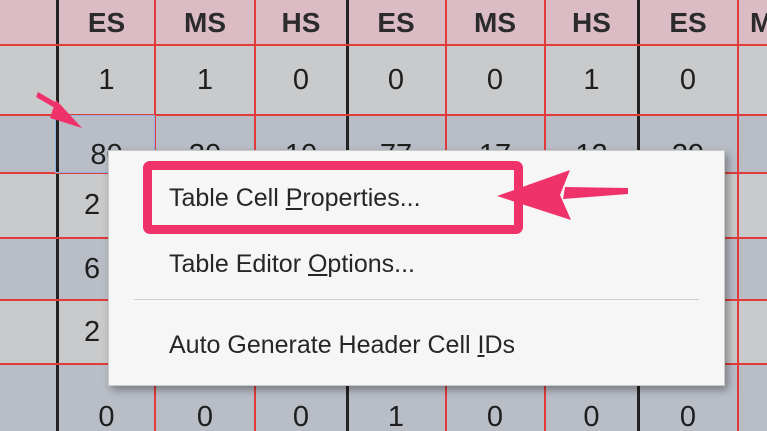 Image resolution: width=767 pixels, height=431 pixels. I want to click on arrow-to-menu-item-icon, so click(562, 195).